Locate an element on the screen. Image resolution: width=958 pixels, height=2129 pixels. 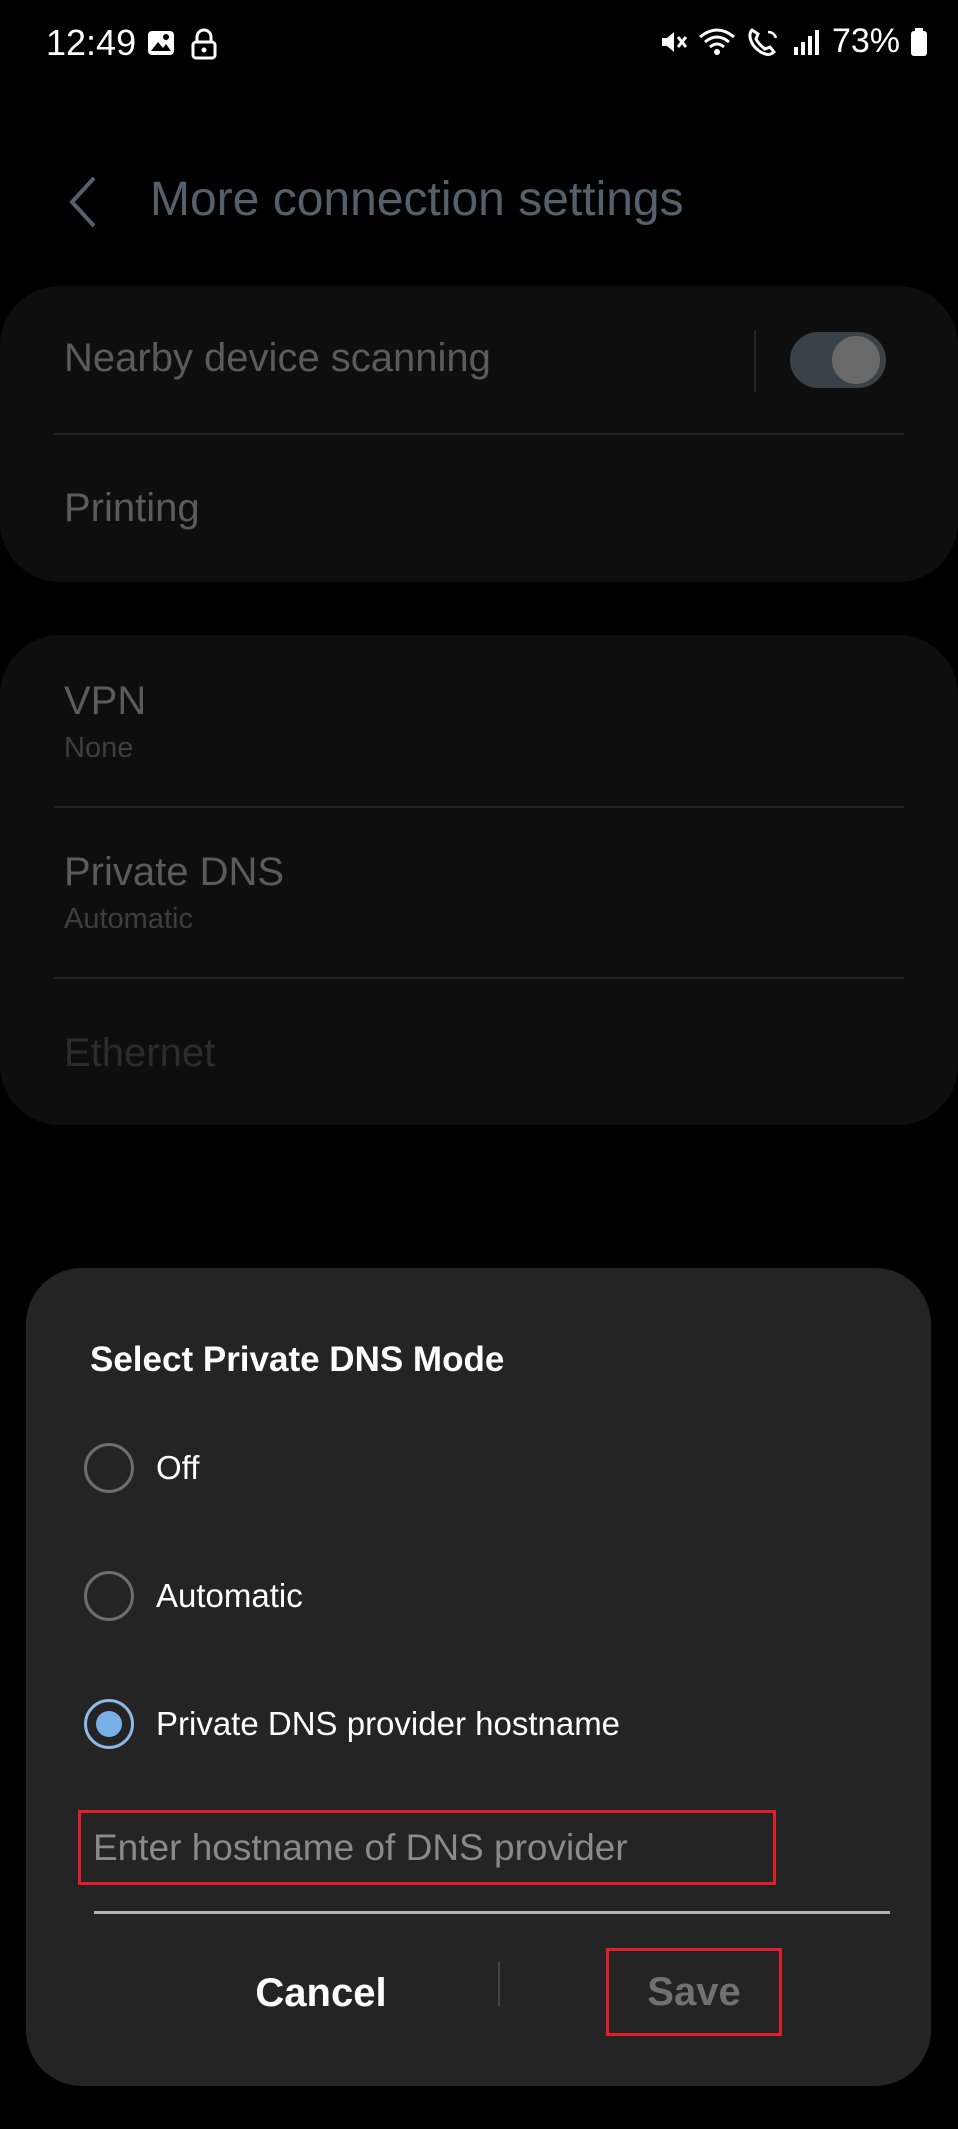
image-icon is located at coordinates (161, 43).